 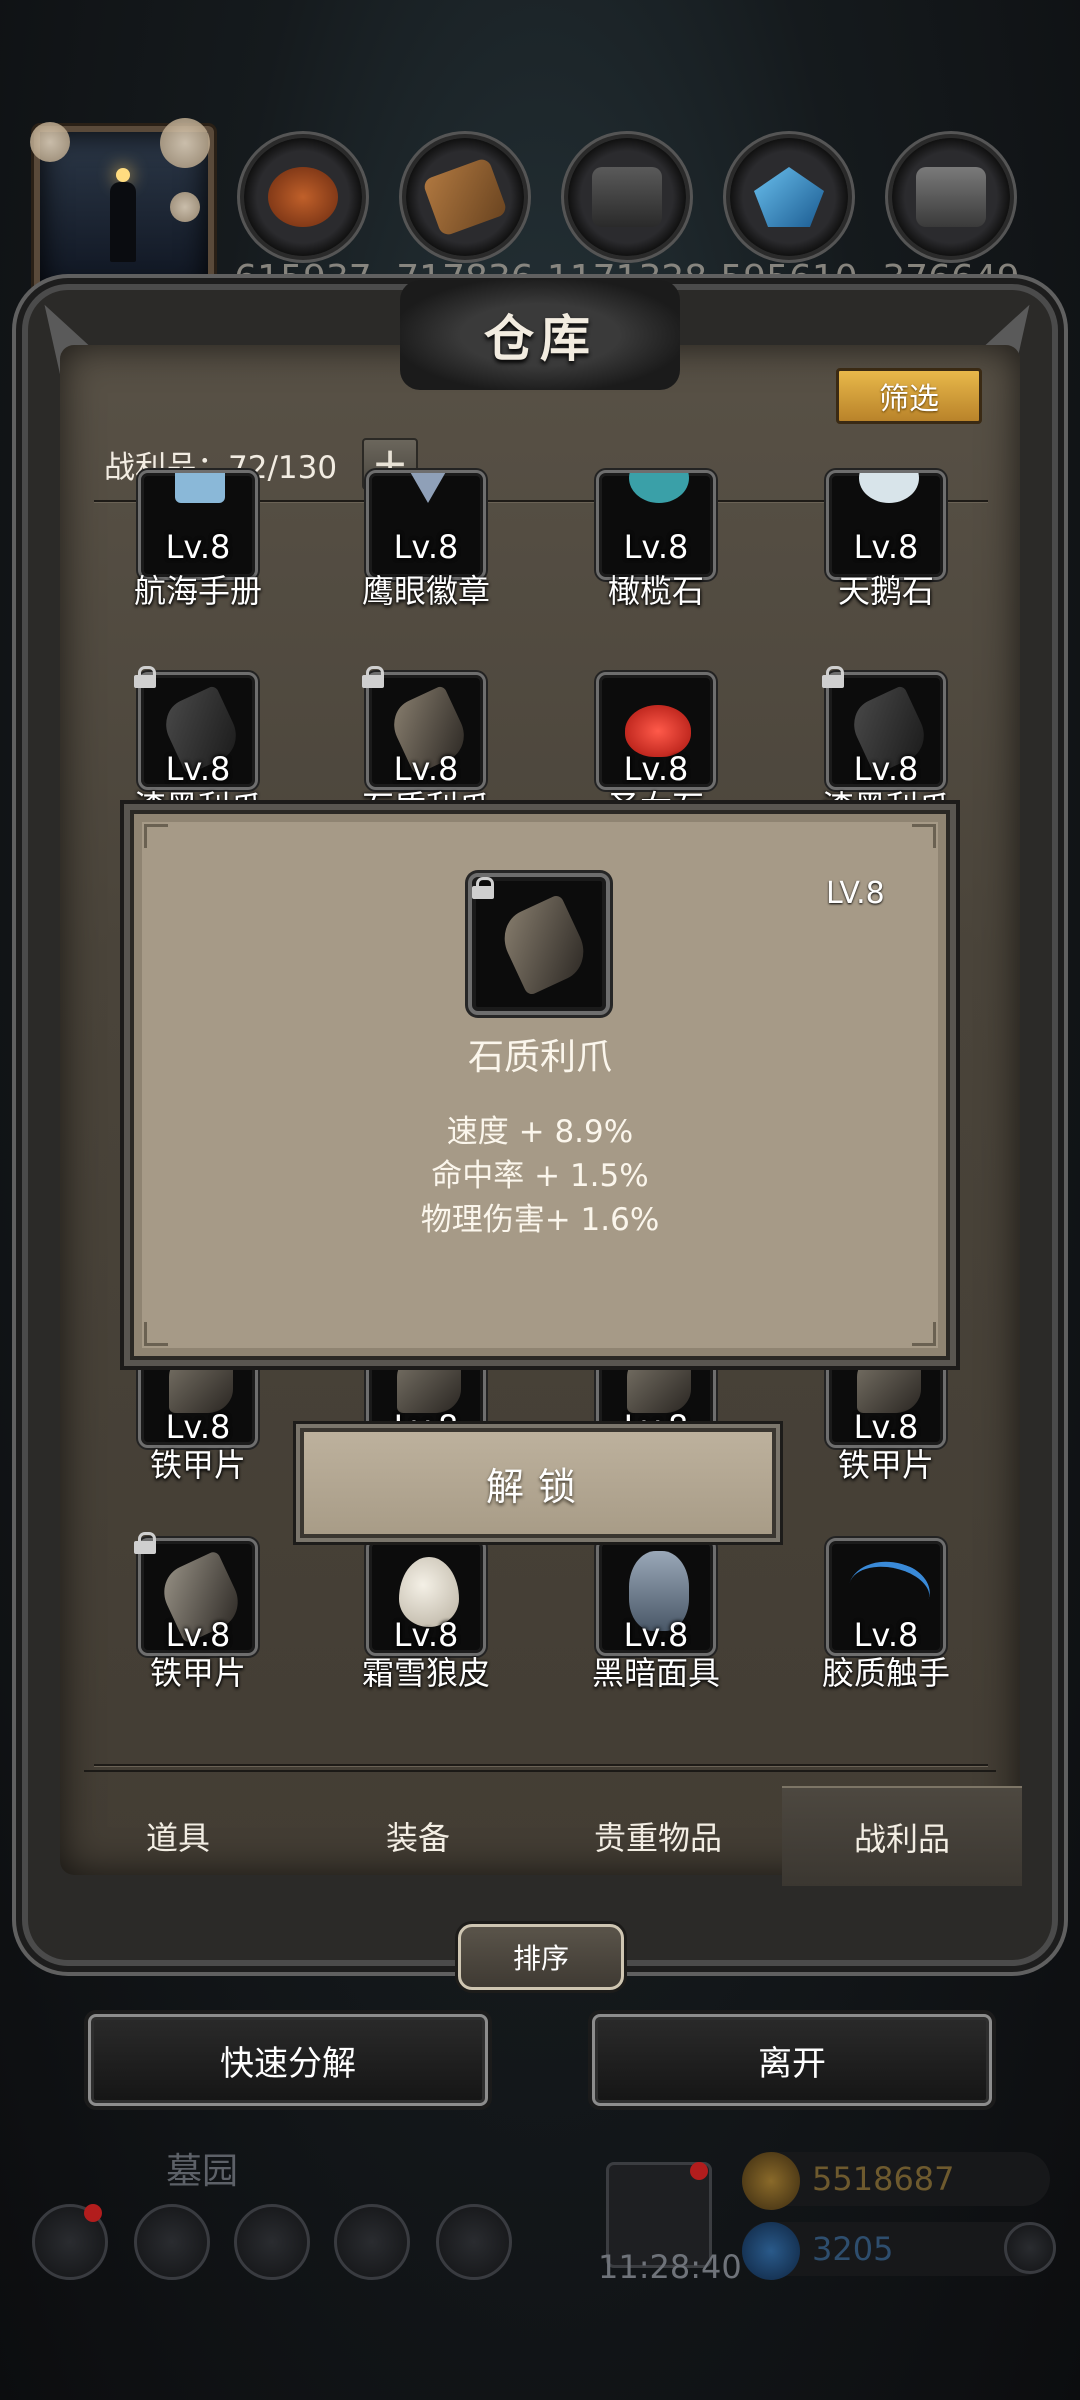 I want to click on gem-icon, so click(x=771, y=2251).